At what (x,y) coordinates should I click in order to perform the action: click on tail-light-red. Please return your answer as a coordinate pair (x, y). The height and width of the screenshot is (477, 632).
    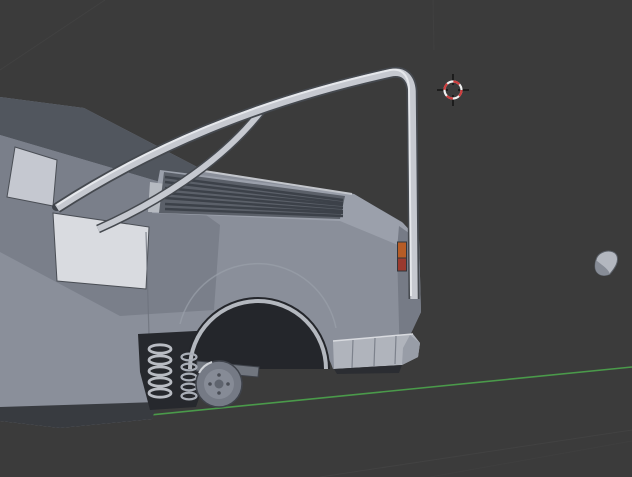
    Looking at the image, I should click on (402, 264).